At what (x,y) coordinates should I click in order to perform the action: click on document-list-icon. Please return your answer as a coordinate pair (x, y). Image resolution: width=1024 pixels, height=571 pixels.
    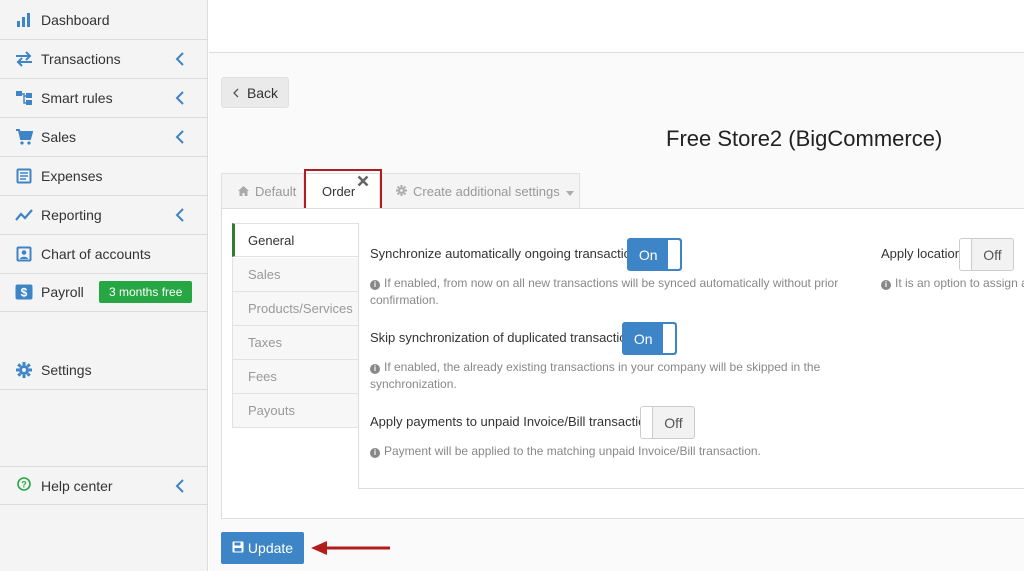
    Looking at the image, I should click on (24, 176).